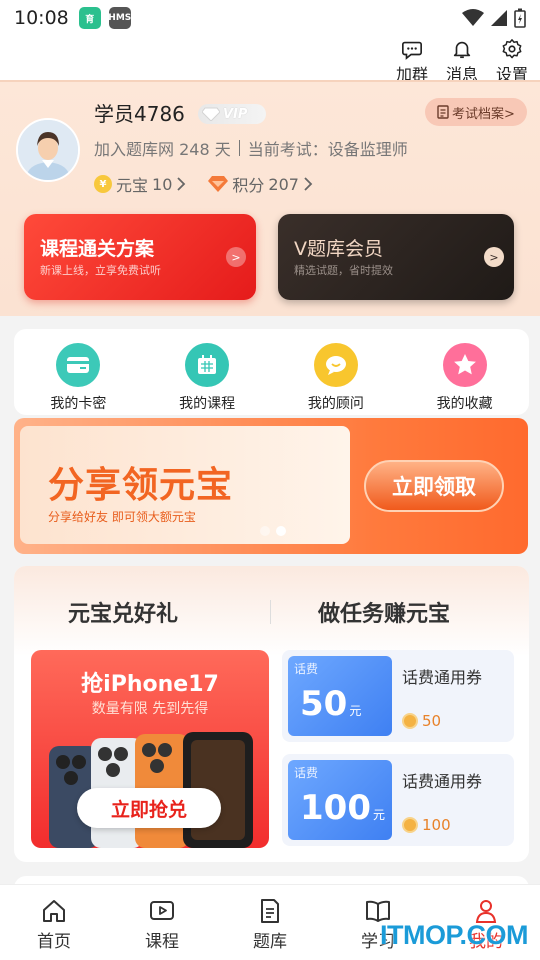  What do you see at coordinates (78, 404) in the screenshot?
I see `my-card-code-label: 我的卡密` at bounding box center [78, 404].